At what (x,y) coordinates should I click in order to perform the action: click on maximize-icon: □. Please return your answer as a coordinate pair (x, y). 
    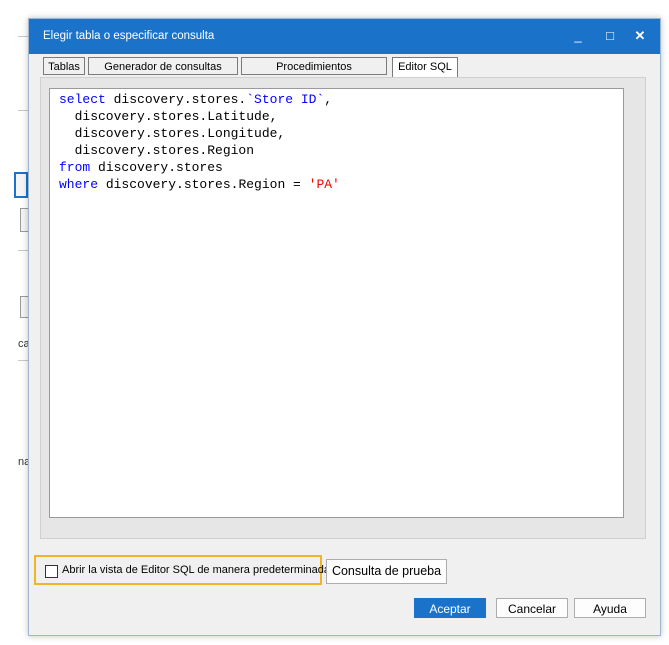
    Looking at the image, I should click on (610, 36).